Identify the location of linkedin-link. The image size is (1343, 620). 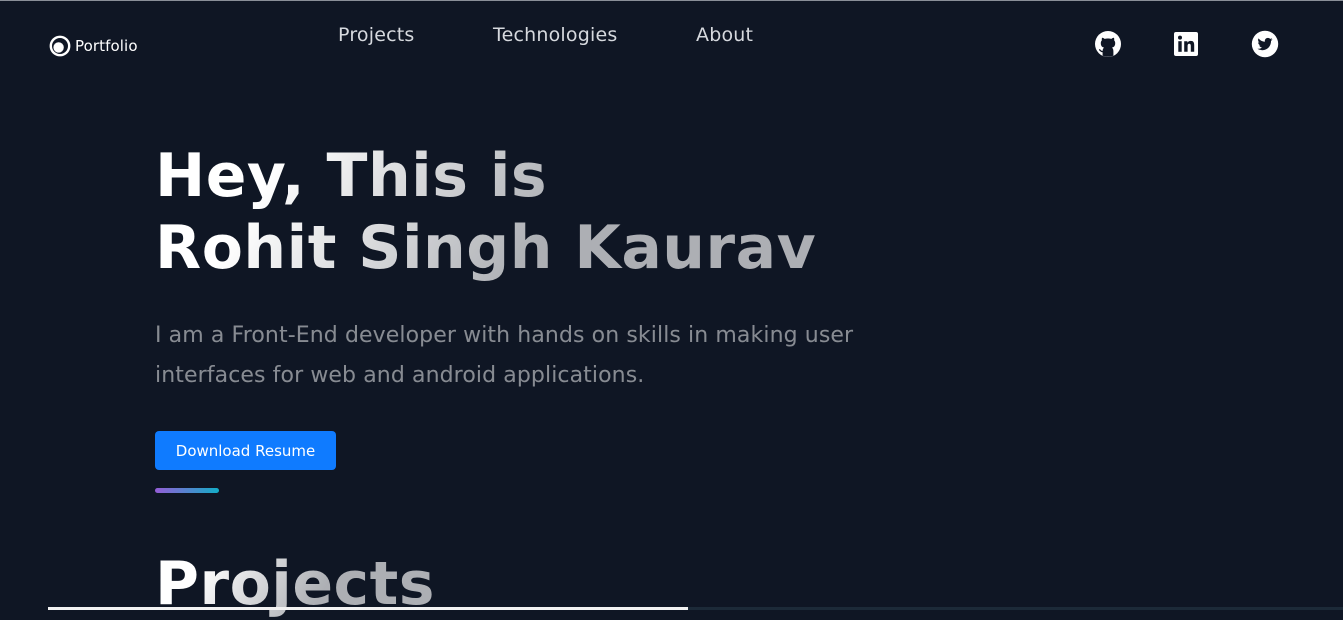
(1186, 44).